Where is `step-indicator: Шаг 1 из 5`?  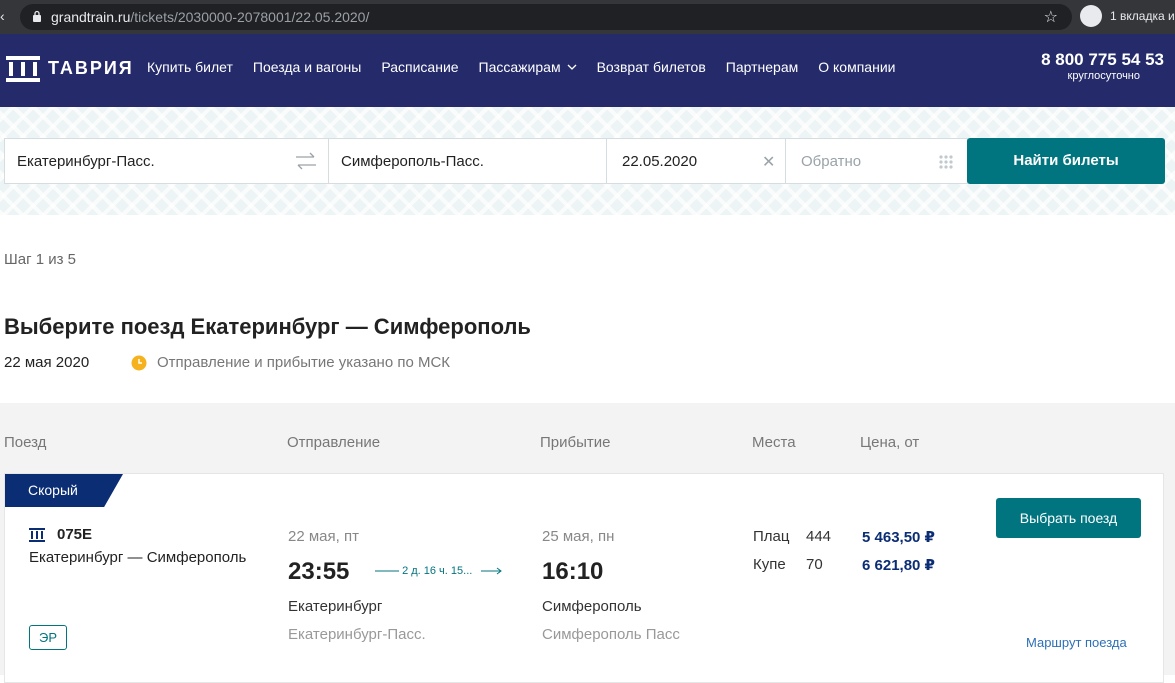 step-indicator: Шаг 1 из 5 is located at coordinates (40, 259).